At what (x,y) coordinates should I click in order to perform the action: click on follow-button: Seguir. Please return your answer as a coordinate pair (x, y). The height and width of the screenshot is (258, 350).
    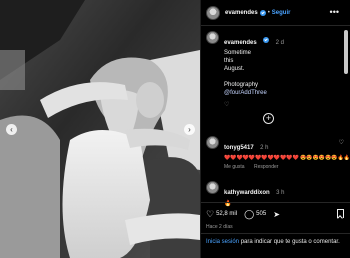
    Looking at the image, I should click on (281, 13).